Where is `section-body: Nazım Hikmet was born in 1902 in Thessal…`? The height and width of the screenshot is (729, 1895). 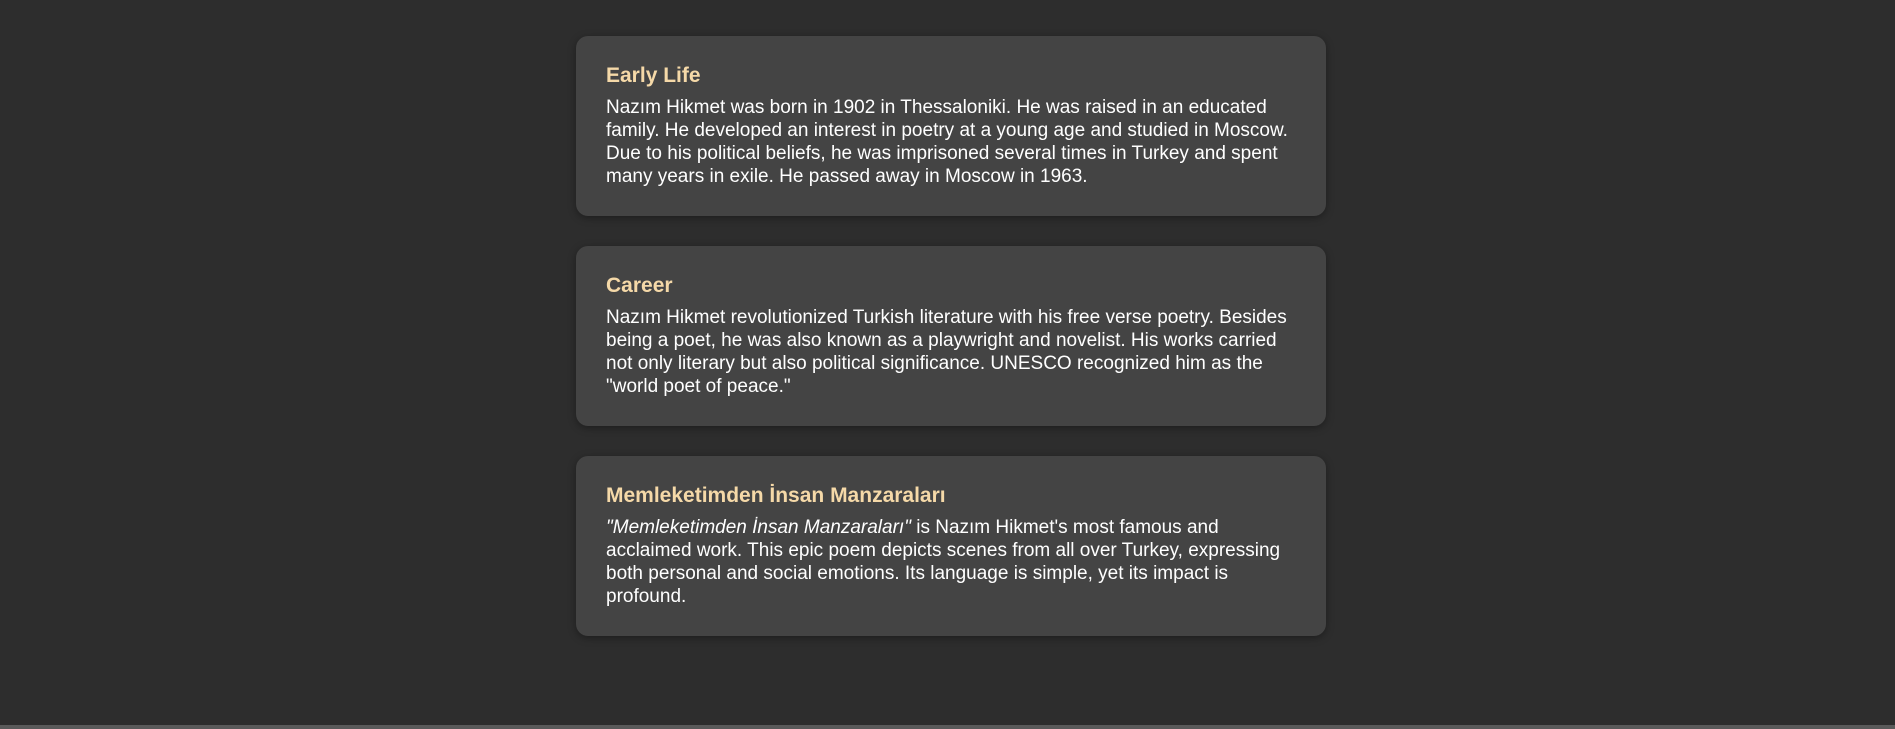
section-body: Nazım Hikmet was born in 1902 in Thessal… is located at coordinates (947, 142).